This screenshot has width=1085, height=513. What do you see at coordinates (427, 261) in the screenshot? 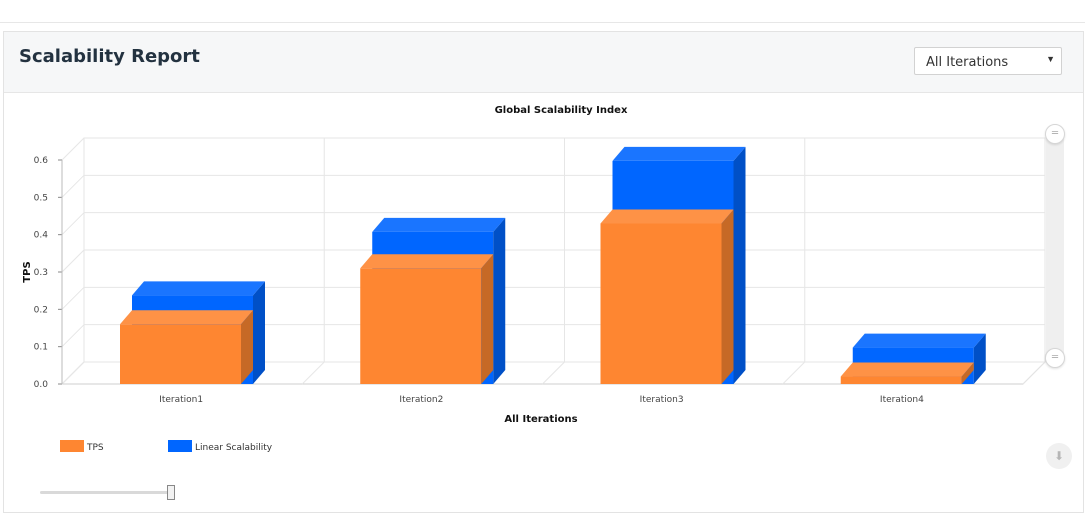
I see `tps-bar-2-top` at bounding box center [427, 261].